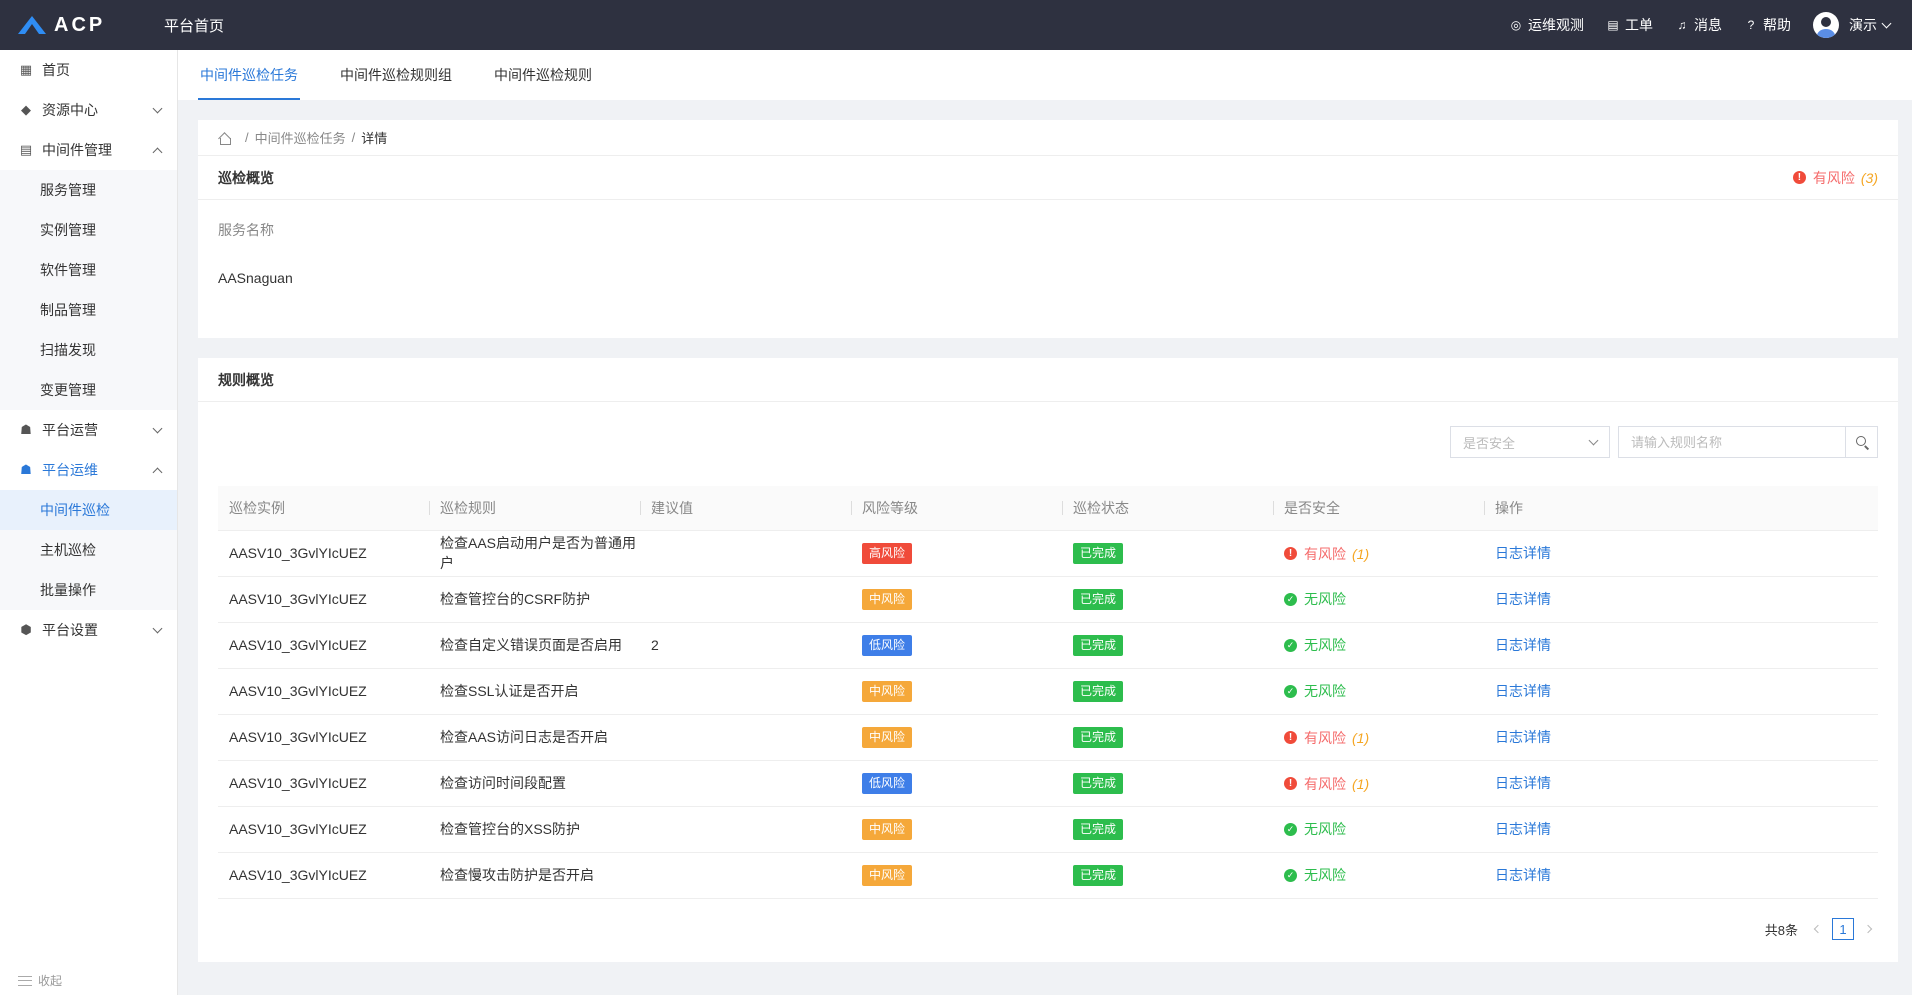 Image resolution: width=1912 pixels, height=995 pixels. Describe the element at coordinates (1530, 442) in the screenshot. I see `safe-select: 是否安全` at that location.